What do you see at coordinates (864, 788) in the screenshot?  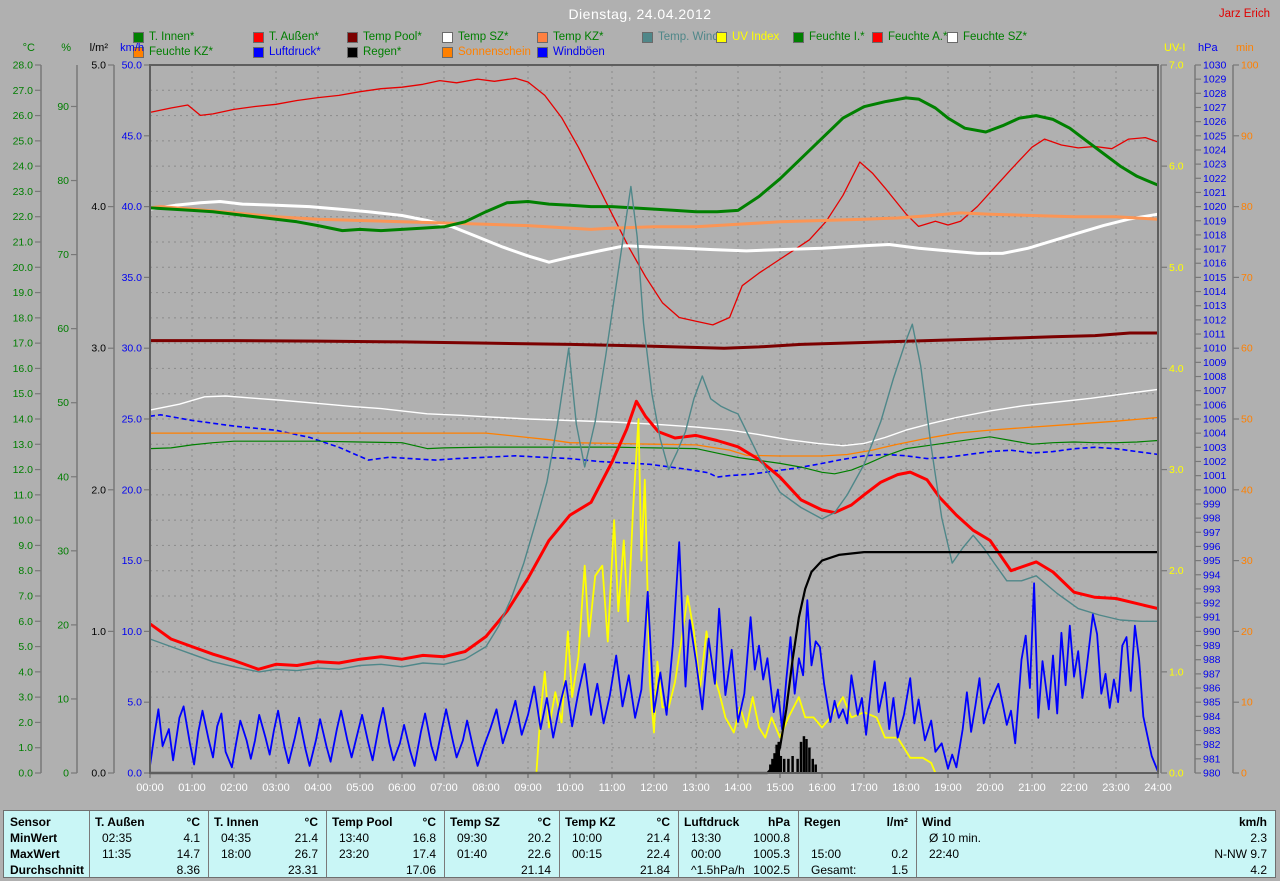 I see `x-tick-label: 17:00` at bounding box center [864, 788].